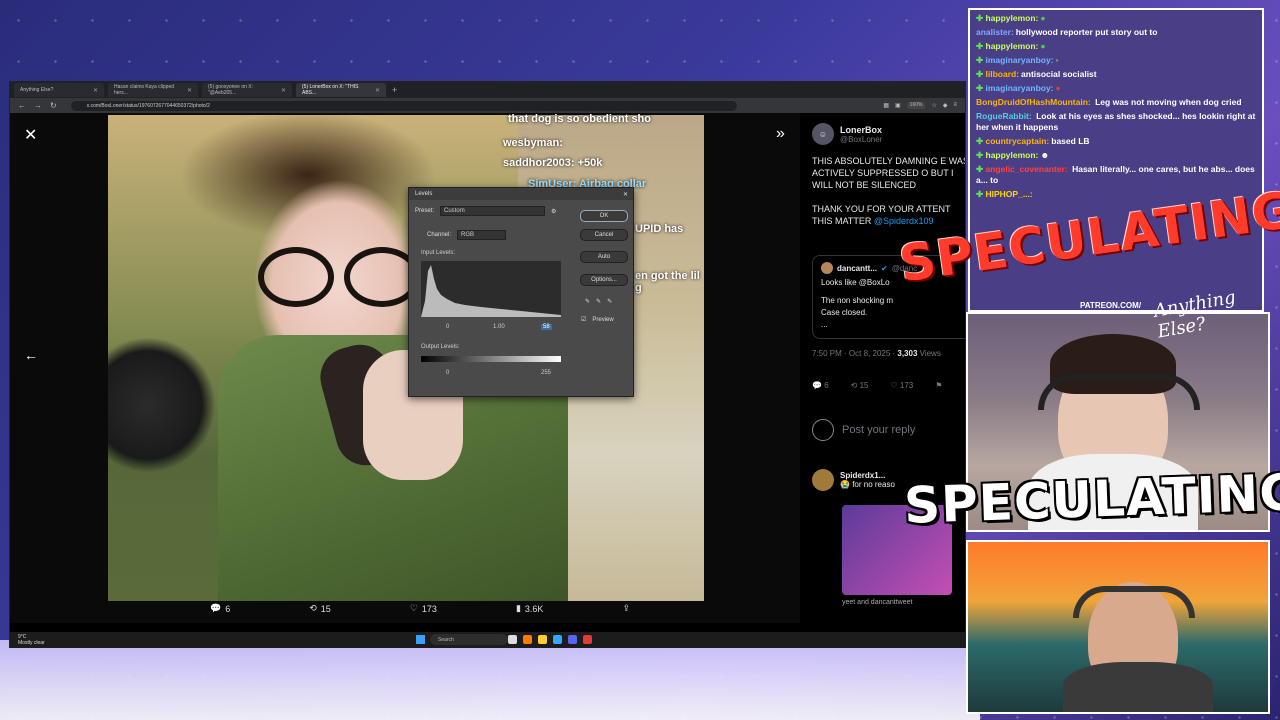 The image size is (1280, 720). What do you see at coordinates (546, 373) in the screenshot?
I see `output-white-value: 255` at bounding box center [546, 373].